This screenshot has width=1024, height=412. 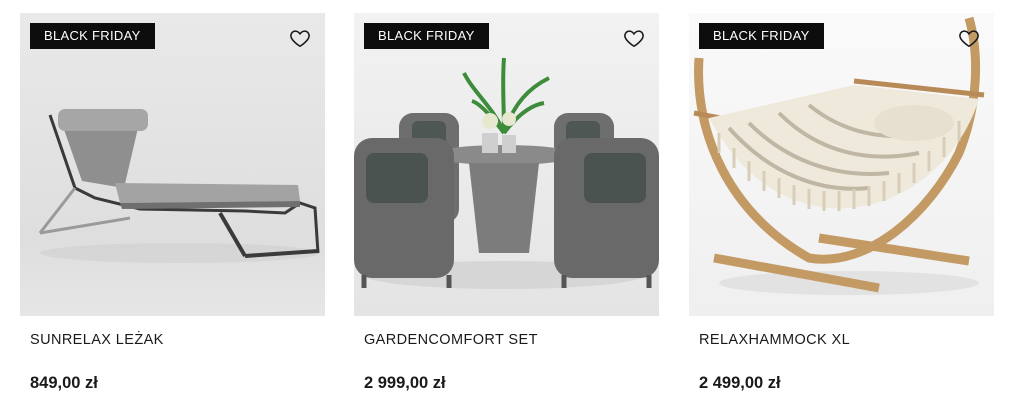 What do you see at coordinates (97, 340) in the screenshot?
I see `product-title: SUNRELAX LEŻAK` at bounding box center [97, 340].